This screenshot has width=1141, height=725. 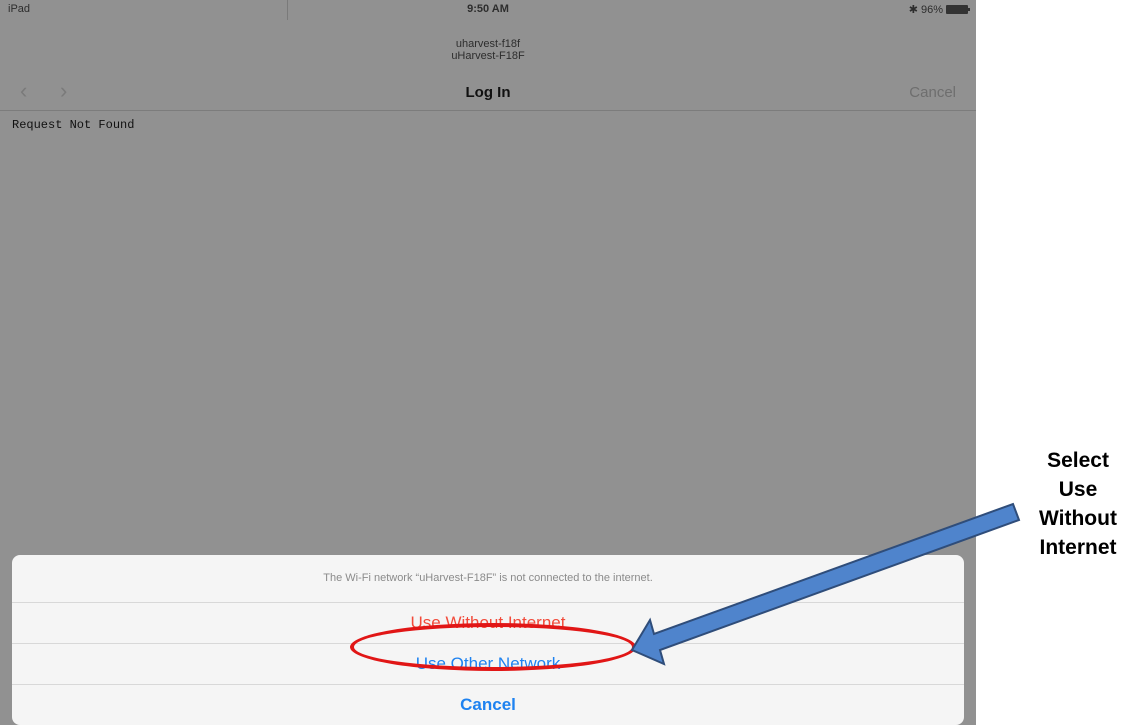 I want to click on arrow-shape, so click(x=825, y=584).